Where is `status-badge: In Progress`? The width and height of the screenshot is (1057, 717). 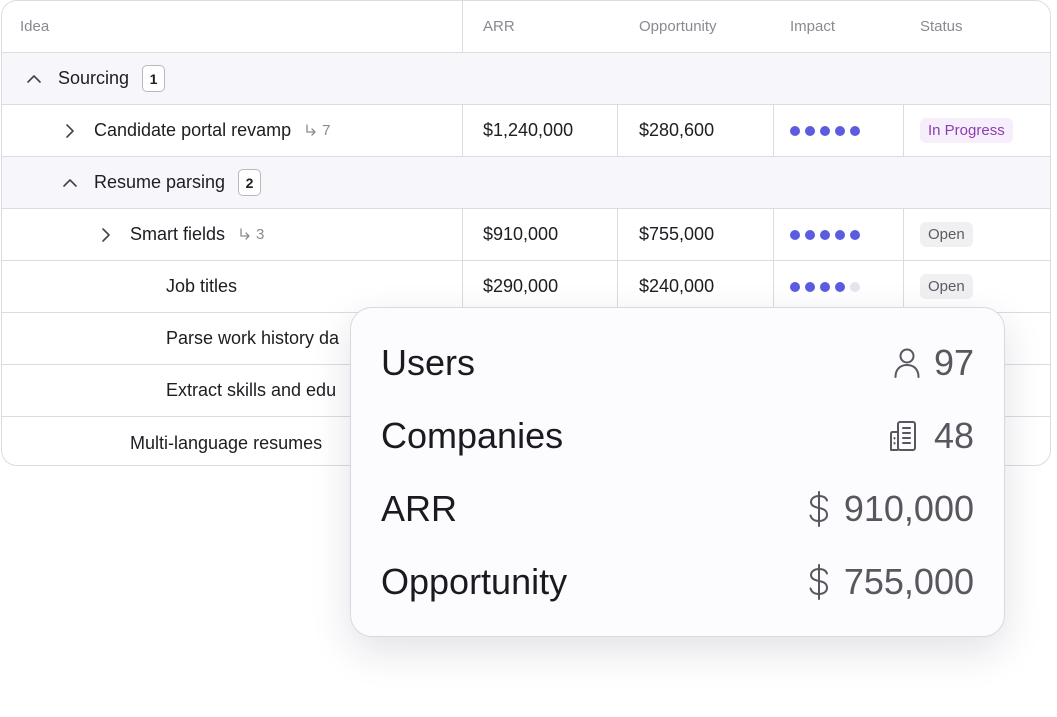 status-badge: In Progress is located at coordinates (966, 130).